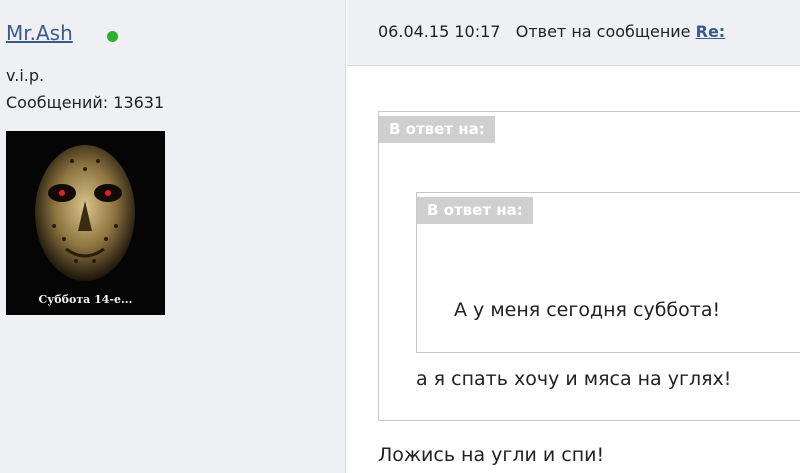 This screenshot has height=473, width=800. Describe the element at coordinates (587, 310) in the screenshot. I see `quote-inner-text: А у меня сегодня суббота!` at that location.